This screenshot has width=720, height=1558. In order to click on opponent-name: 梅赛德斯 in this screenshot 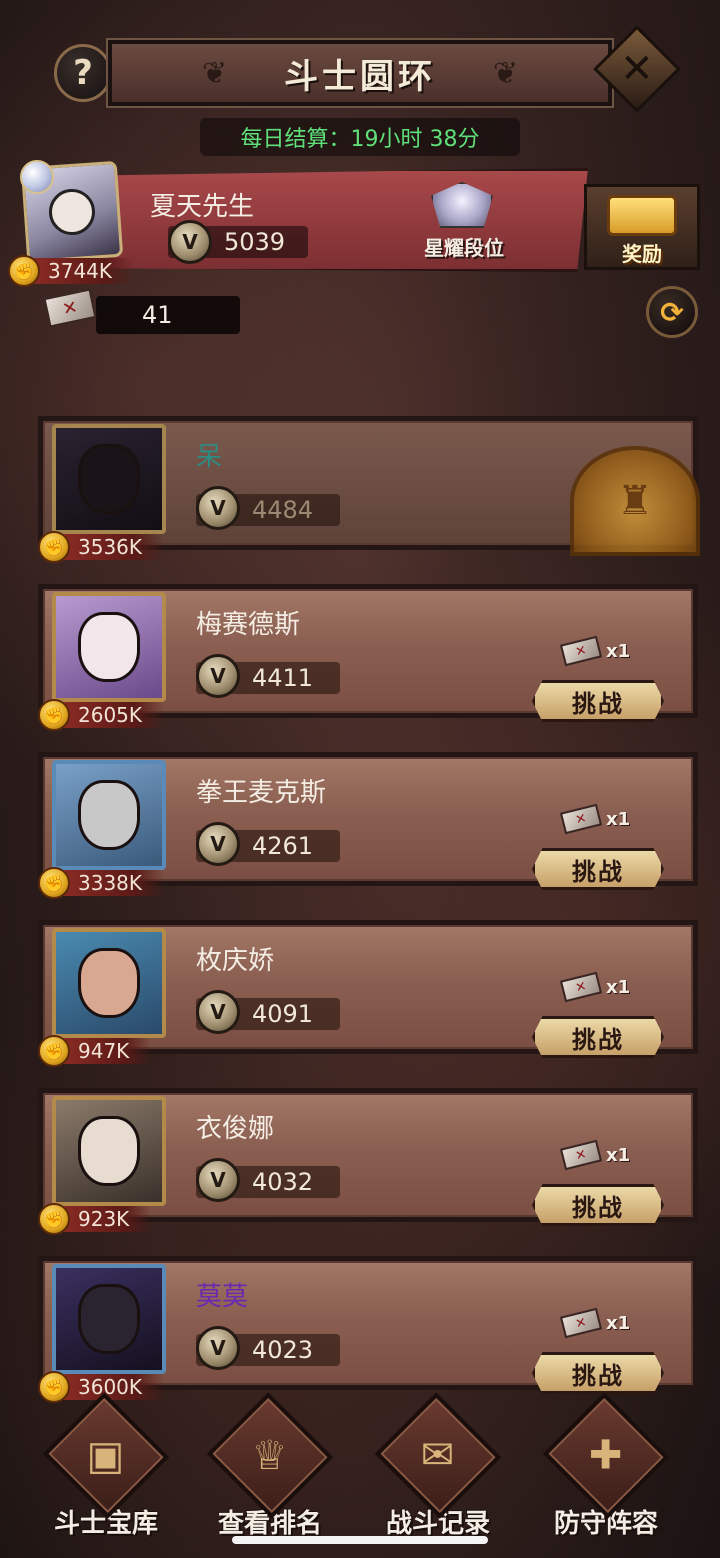, I will do `click(248, 625)`.